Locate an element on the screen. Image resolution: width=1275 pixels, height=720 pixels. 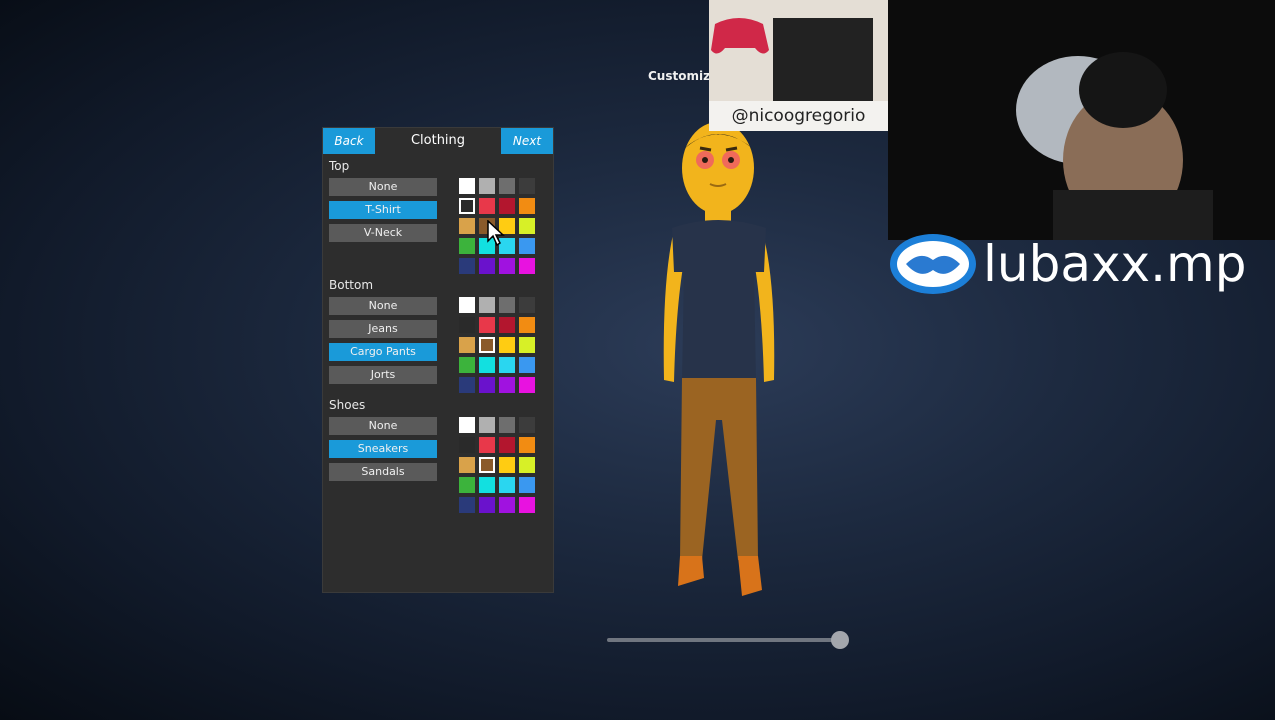
sponsor-overlay: @nicoogregorio is located at coordinates (798, 65).